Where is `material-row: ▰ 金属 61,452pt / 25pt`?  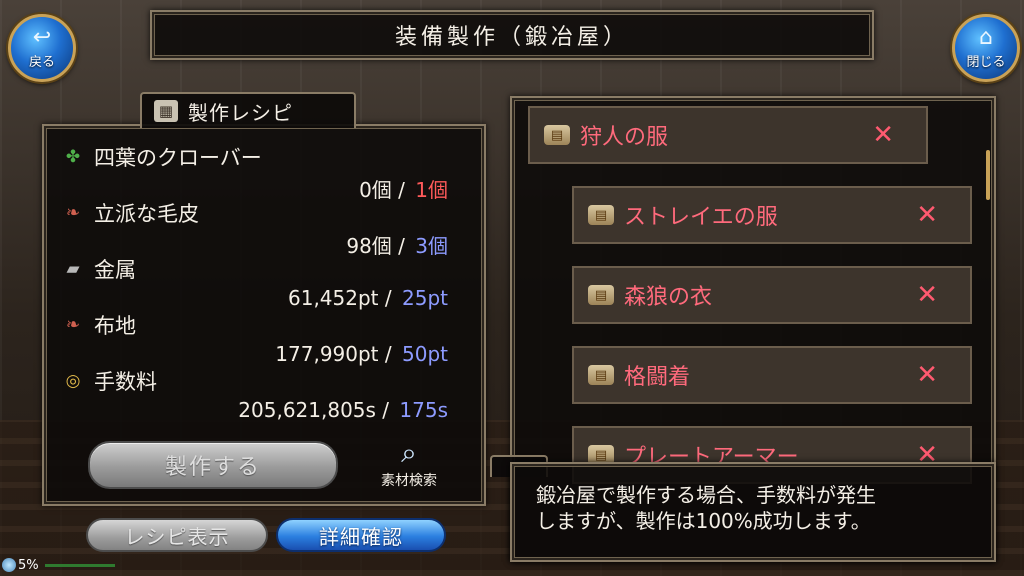
material-row: ▰ 金属 61,452pt / 25pt is located at coordinates (260, 282).